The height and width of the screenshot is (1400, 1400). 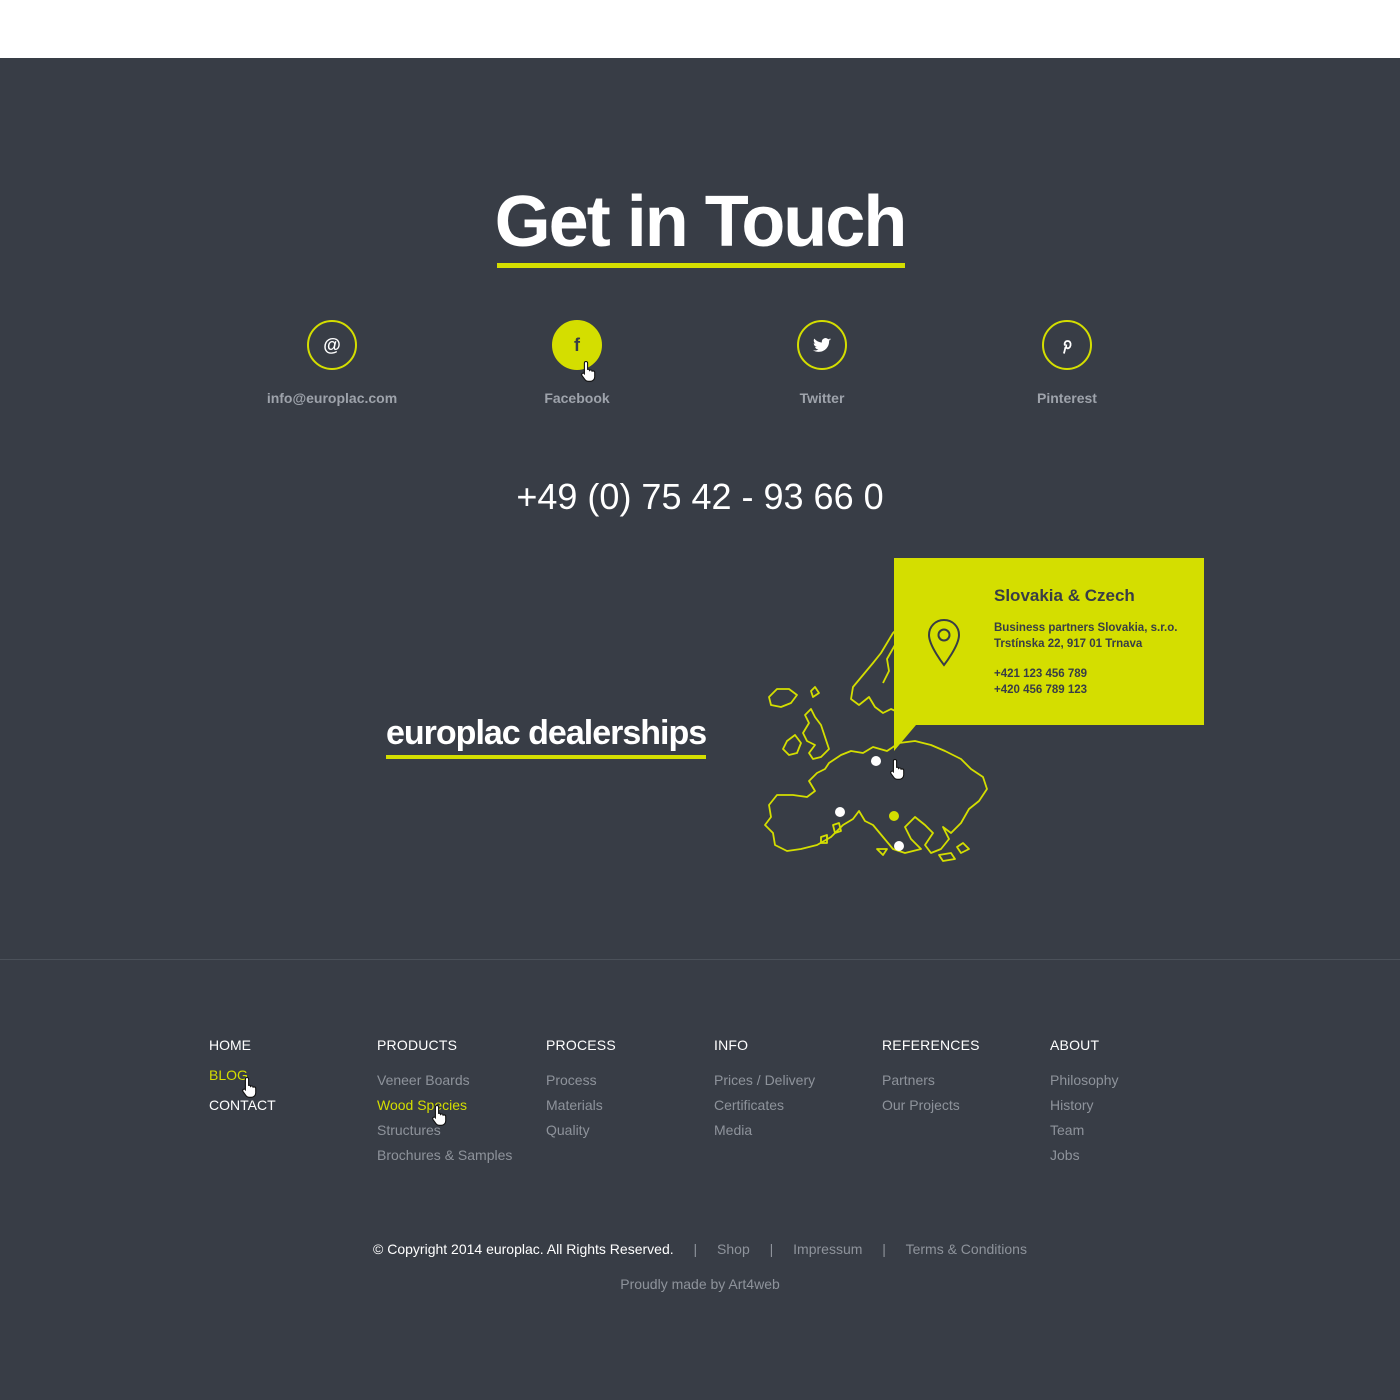 I want to click on footer-col-process: PROCESS Process Materials Quality, so click(x=581, y=1087).